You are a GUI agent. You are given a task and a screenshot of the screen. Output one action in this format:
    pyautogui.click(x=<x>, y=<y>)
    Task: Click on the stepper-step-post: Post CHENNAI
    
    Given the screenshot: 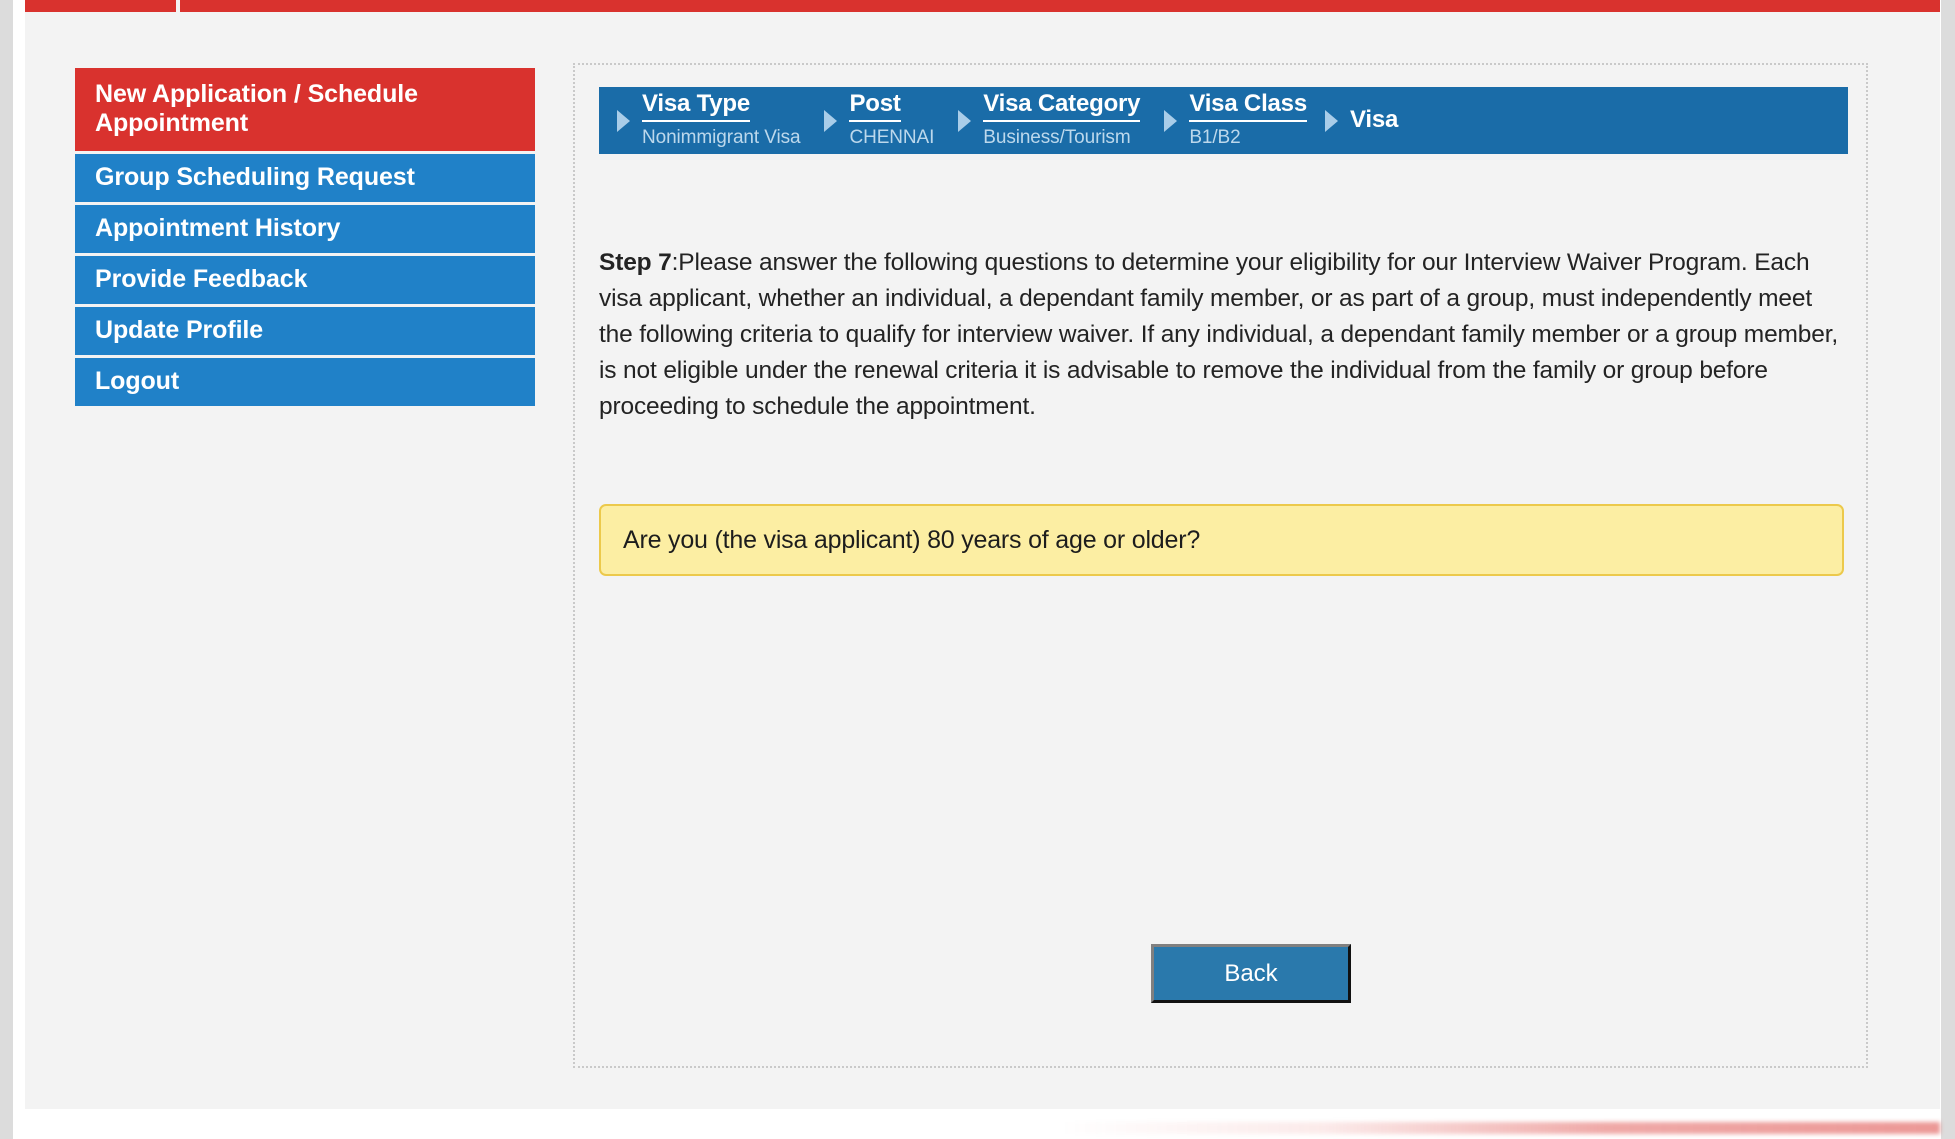 What is the action you would take?
    pyautogui.click(x=894, y=120)
    